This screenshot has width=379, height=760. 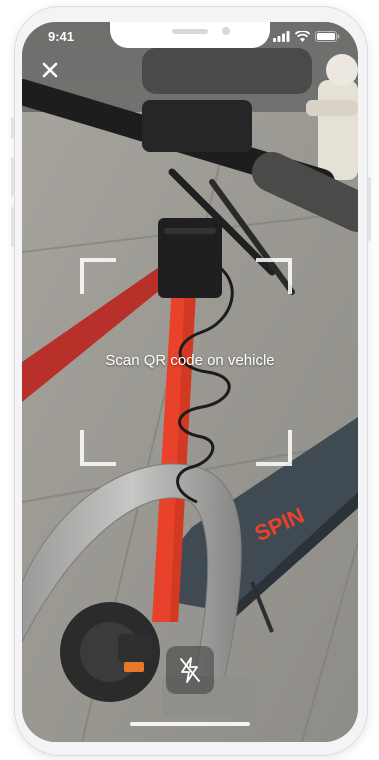 I want to click on scan-frame-corner-top-left, so click(x=98, y=276).